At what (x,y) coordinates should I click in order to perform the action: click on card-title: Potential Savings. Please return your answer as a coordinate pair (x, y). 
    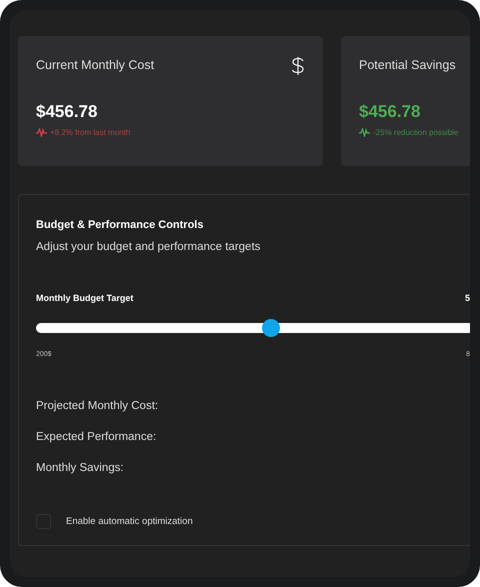
    Looking at the image, I should click on (407, 65).